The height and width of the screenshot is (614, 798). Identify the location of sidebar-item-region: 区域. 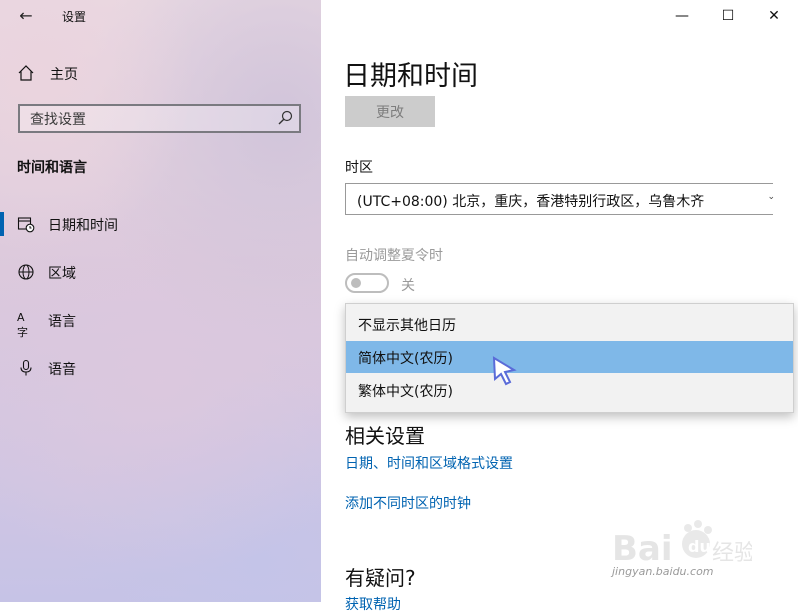
(160, 272).